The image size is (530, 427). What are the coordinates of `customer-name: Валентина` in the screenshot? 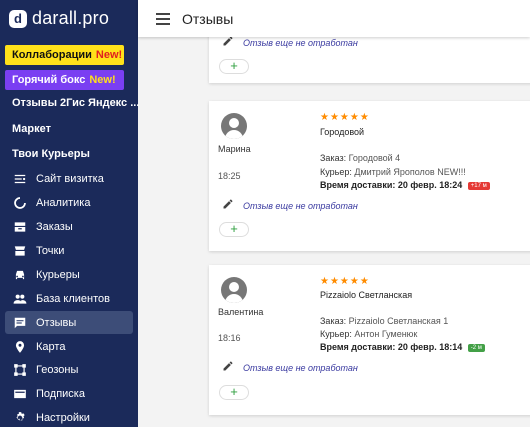 It's located at (241, 312).